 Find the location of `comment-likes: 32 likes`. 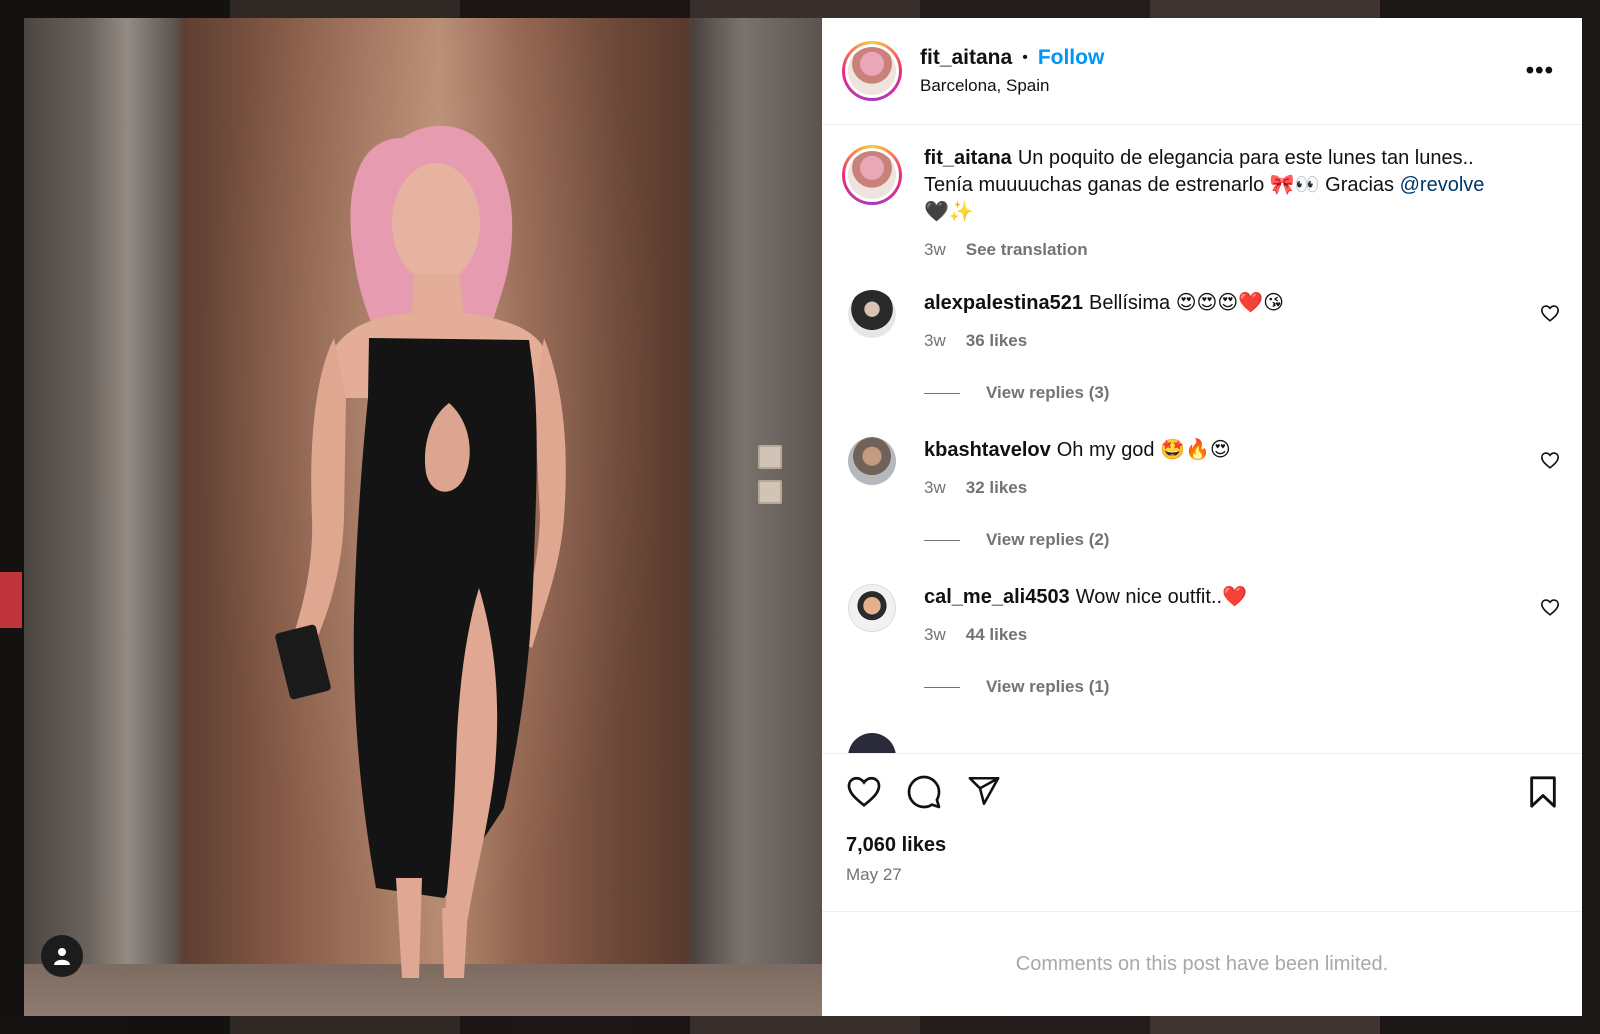

comment-likes: 32 likes is located at coordinates (996, 488).